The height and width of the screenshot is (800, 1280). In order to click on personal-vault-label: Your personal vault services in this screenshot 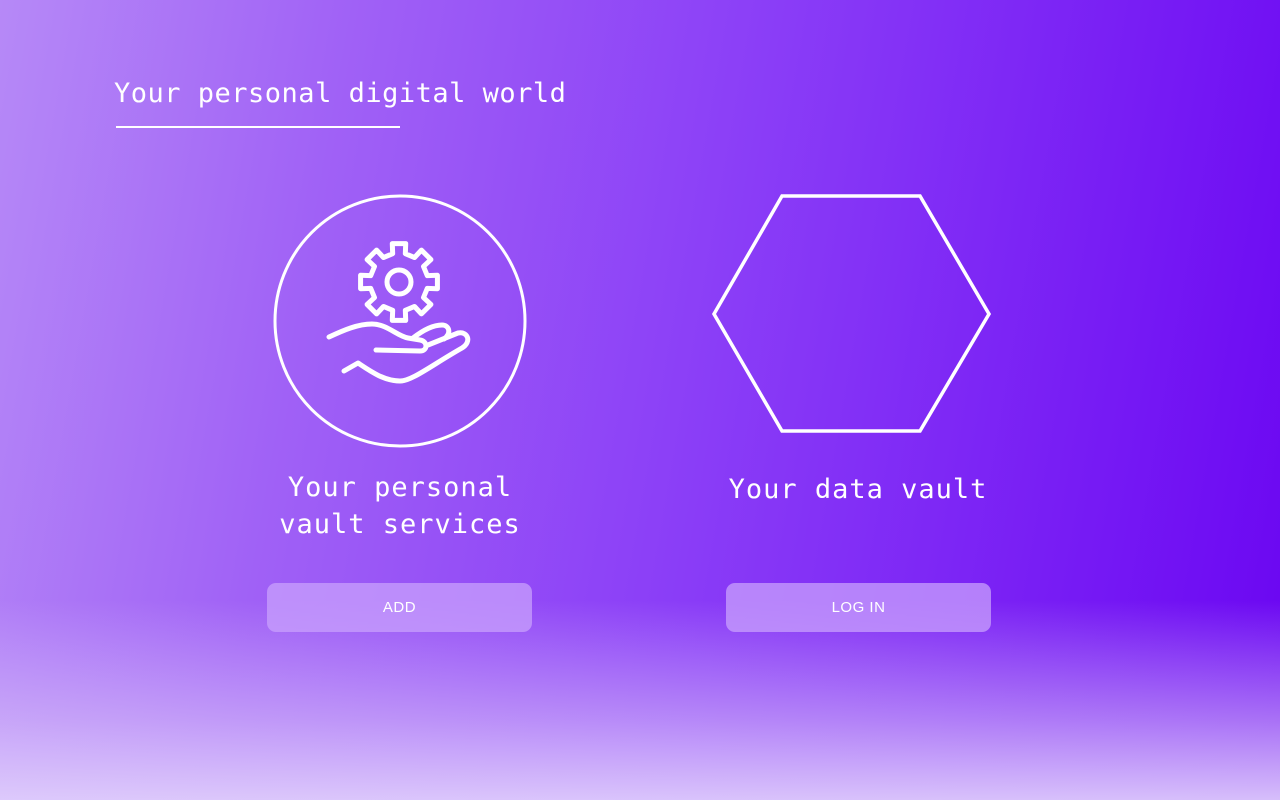, I will do `click(400, 506)`.